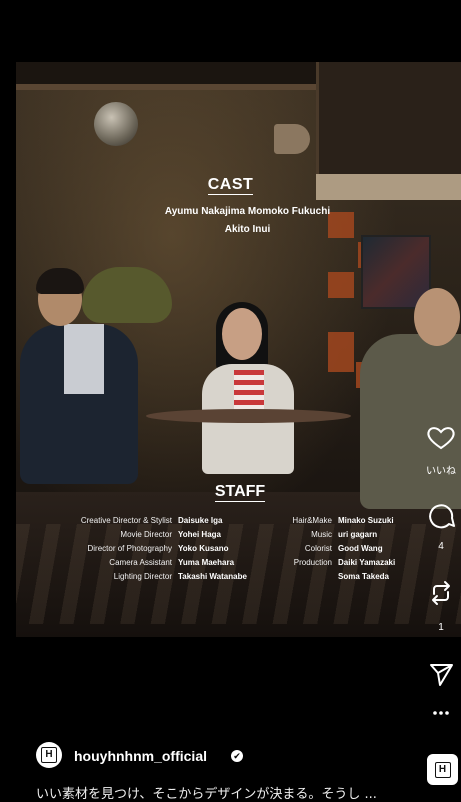 The height and width of the screenshot is (802, 461). I want to click on staff-role: Director of Photography, so click(130, 548).